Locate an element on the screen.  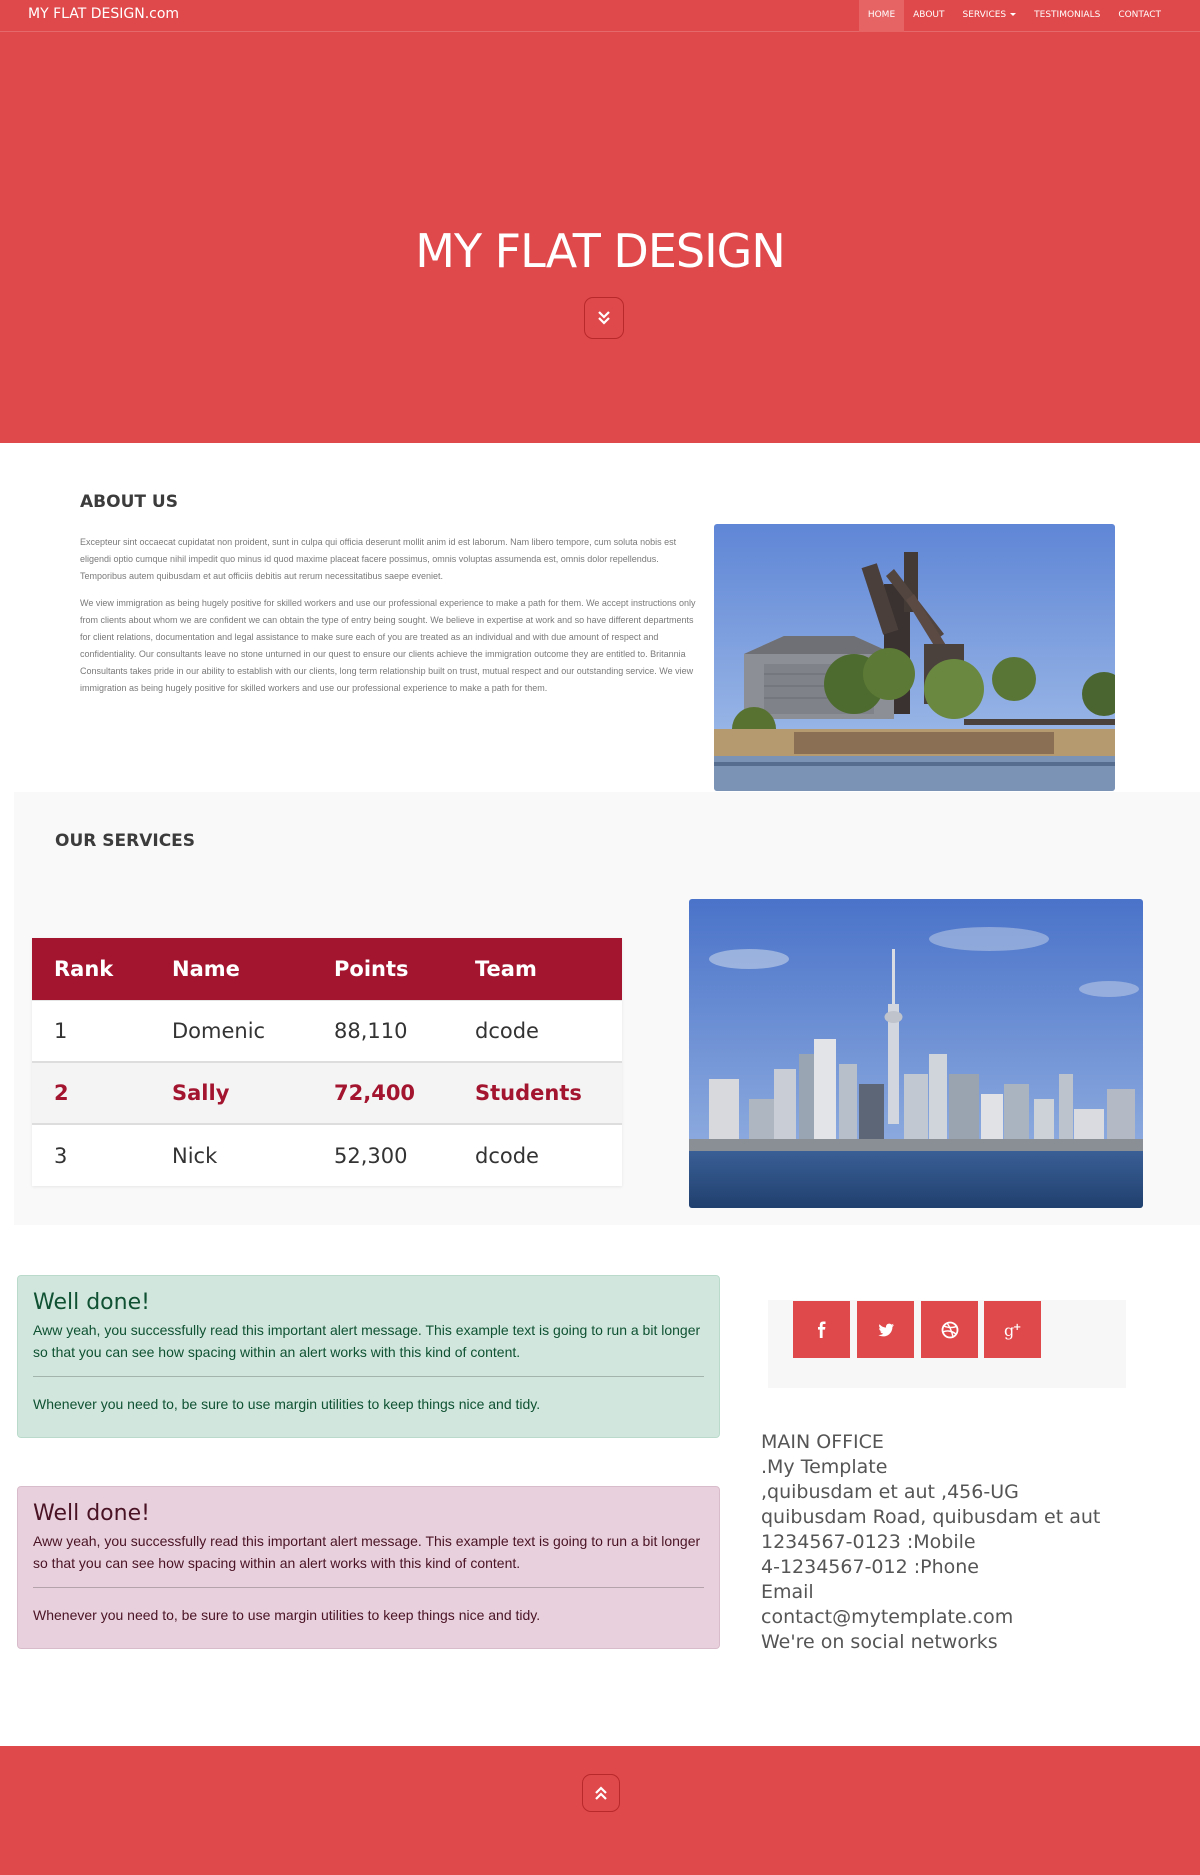
contact-email-link: contact@mytemplate.com is located at coordinates (930, 1617).